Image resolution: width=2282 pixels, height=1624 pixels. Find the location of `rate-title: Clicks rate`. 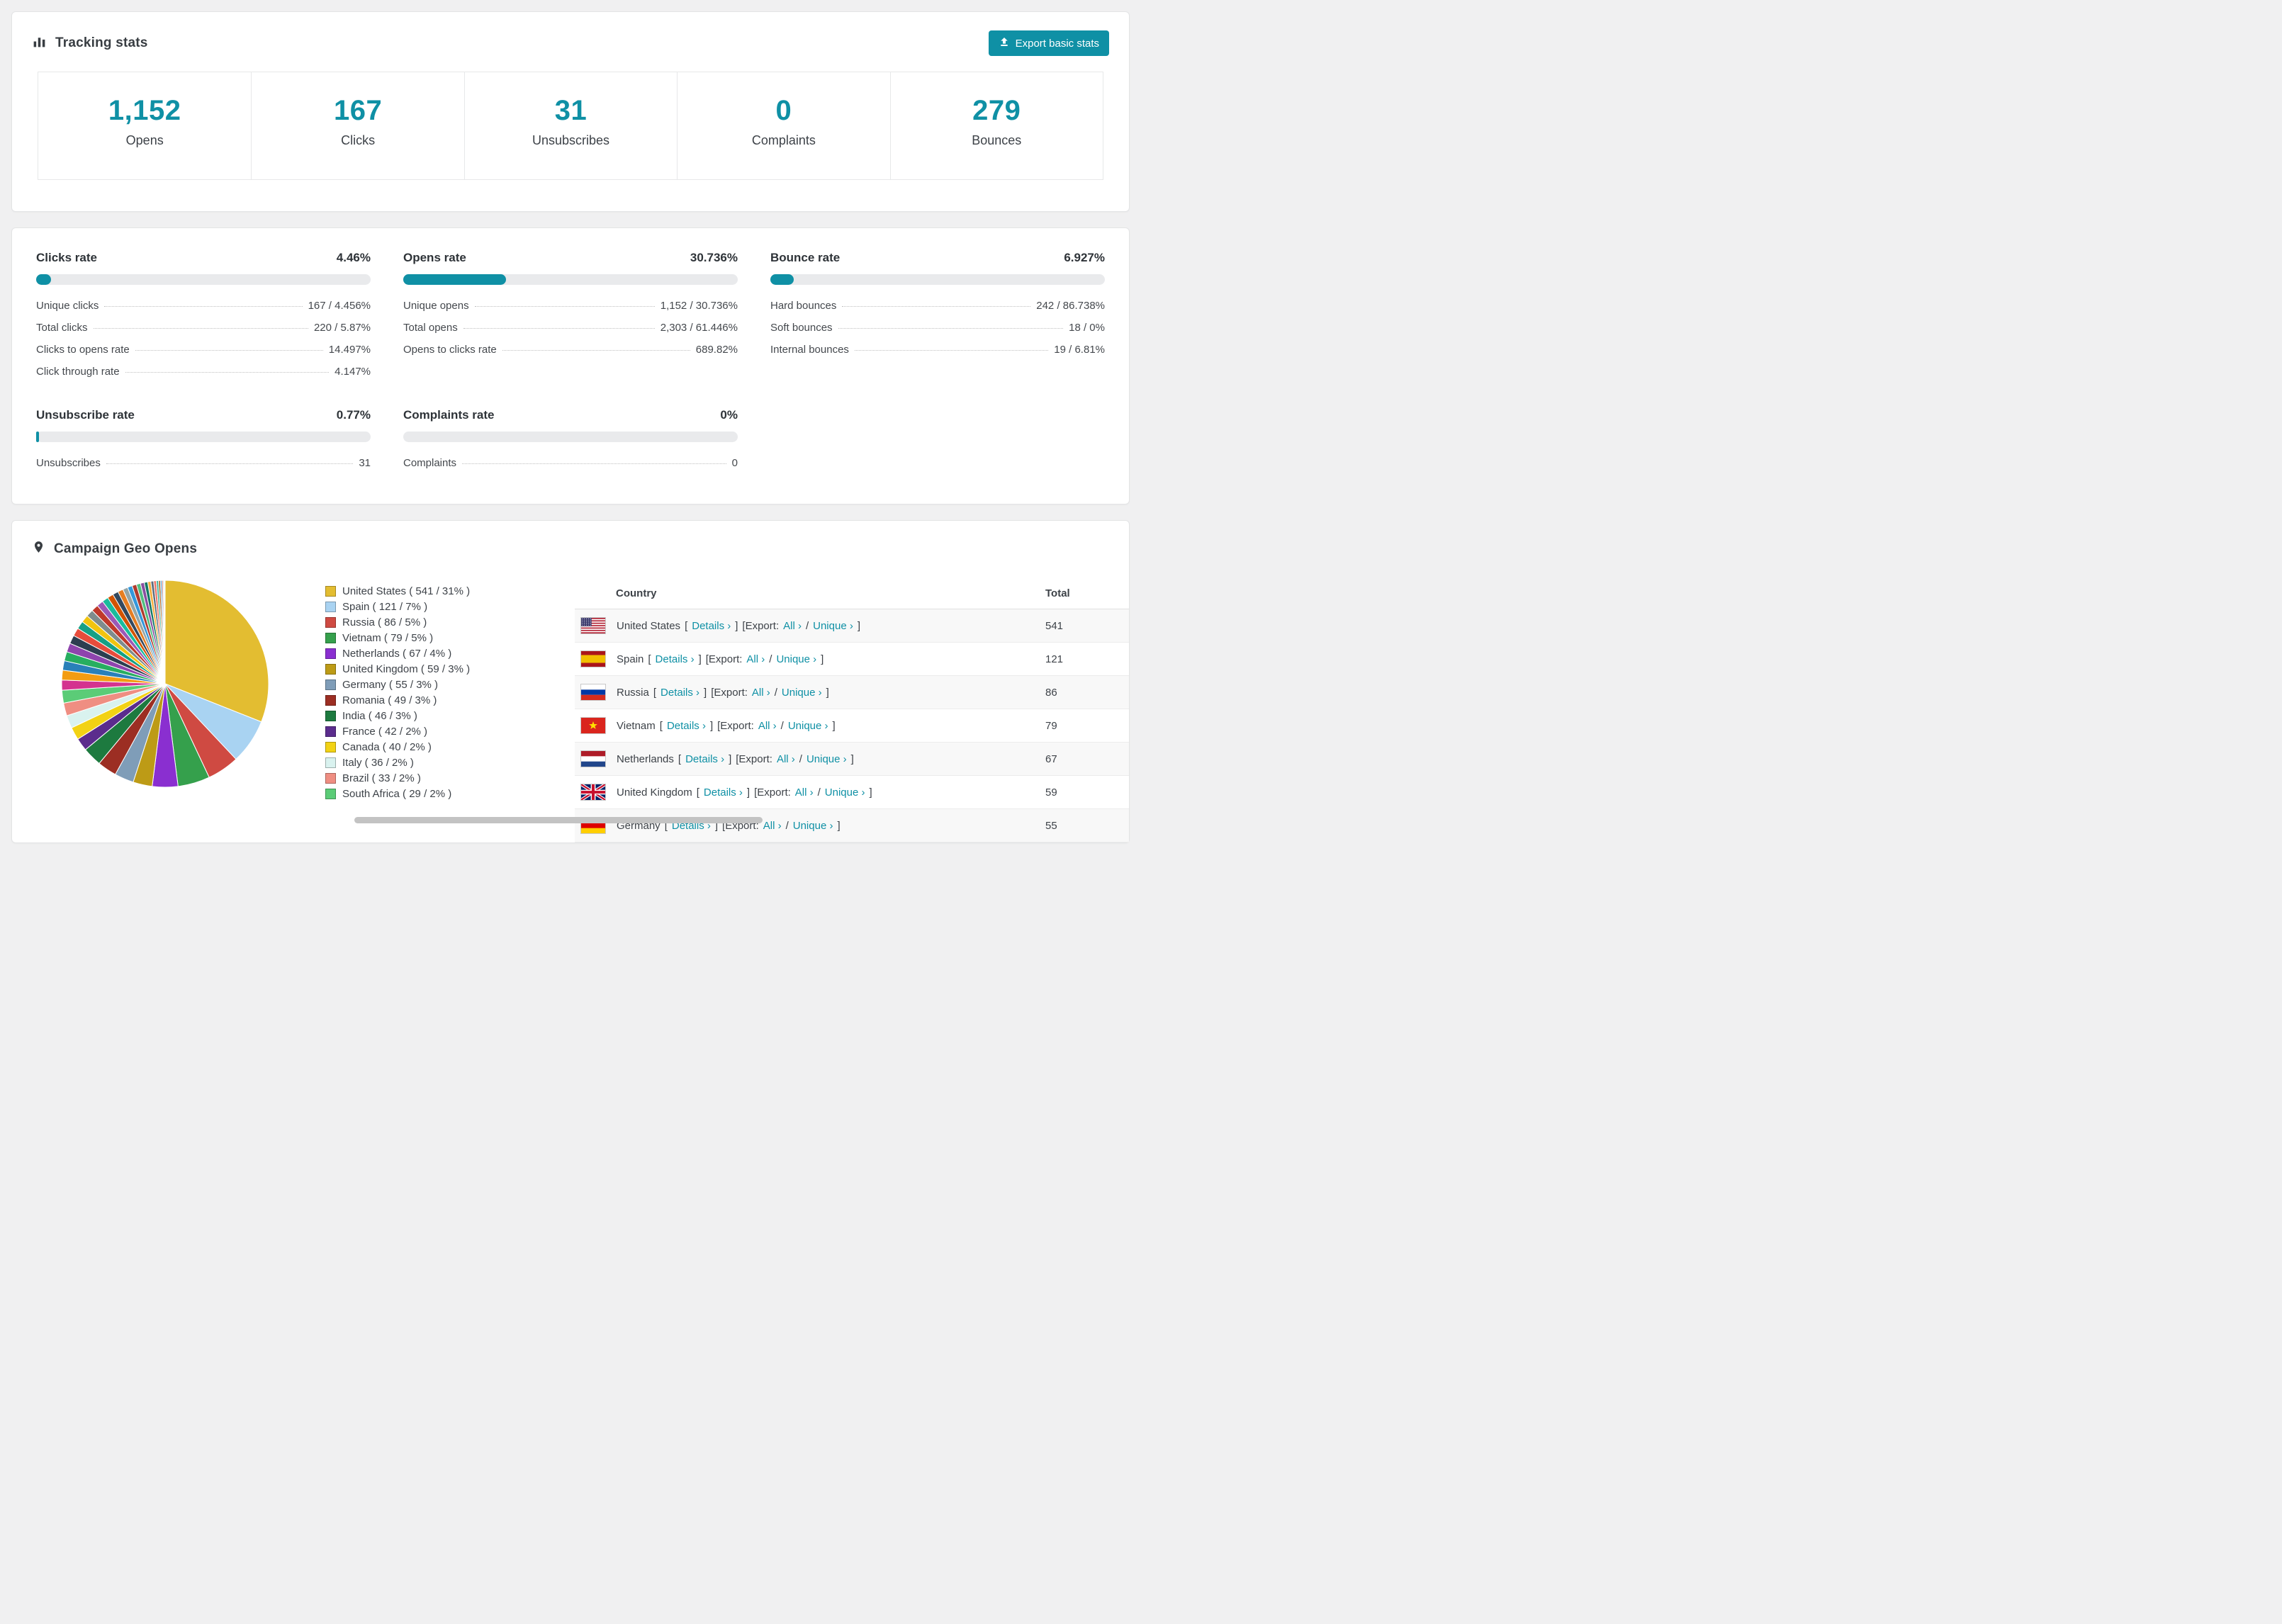

rate-title: Clicks rate is located at coordinates (66, 258).